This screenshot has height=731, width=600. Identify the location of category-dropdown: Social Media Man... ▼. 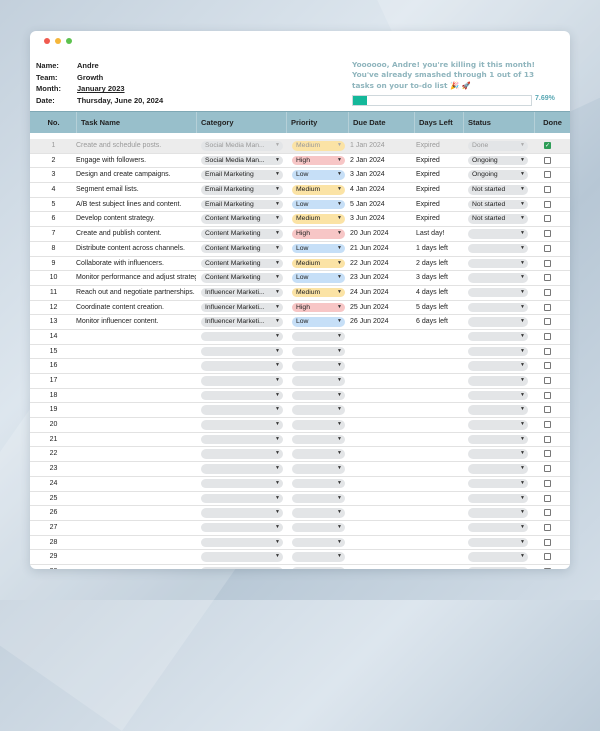
(242, 160).